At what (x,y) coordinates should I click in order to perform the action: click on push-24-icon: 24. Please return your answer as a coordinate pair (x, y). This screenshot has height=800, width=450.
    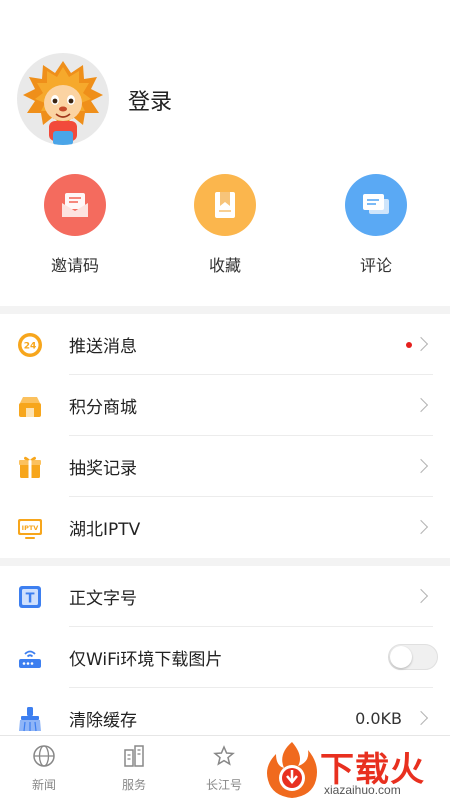
    Looking at the image, I should click on (30, 345).